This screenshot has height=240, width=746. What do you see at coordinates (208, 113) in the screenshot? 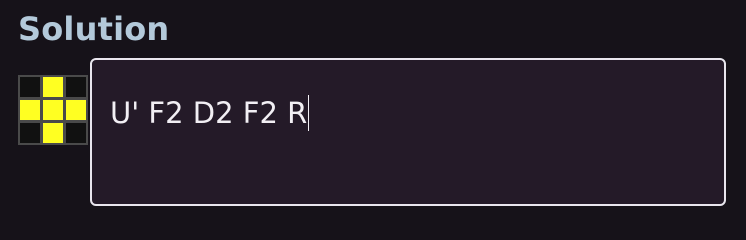
I see `solution-text: U' F2 D2 F2 R` at bounding box center [208, 113].